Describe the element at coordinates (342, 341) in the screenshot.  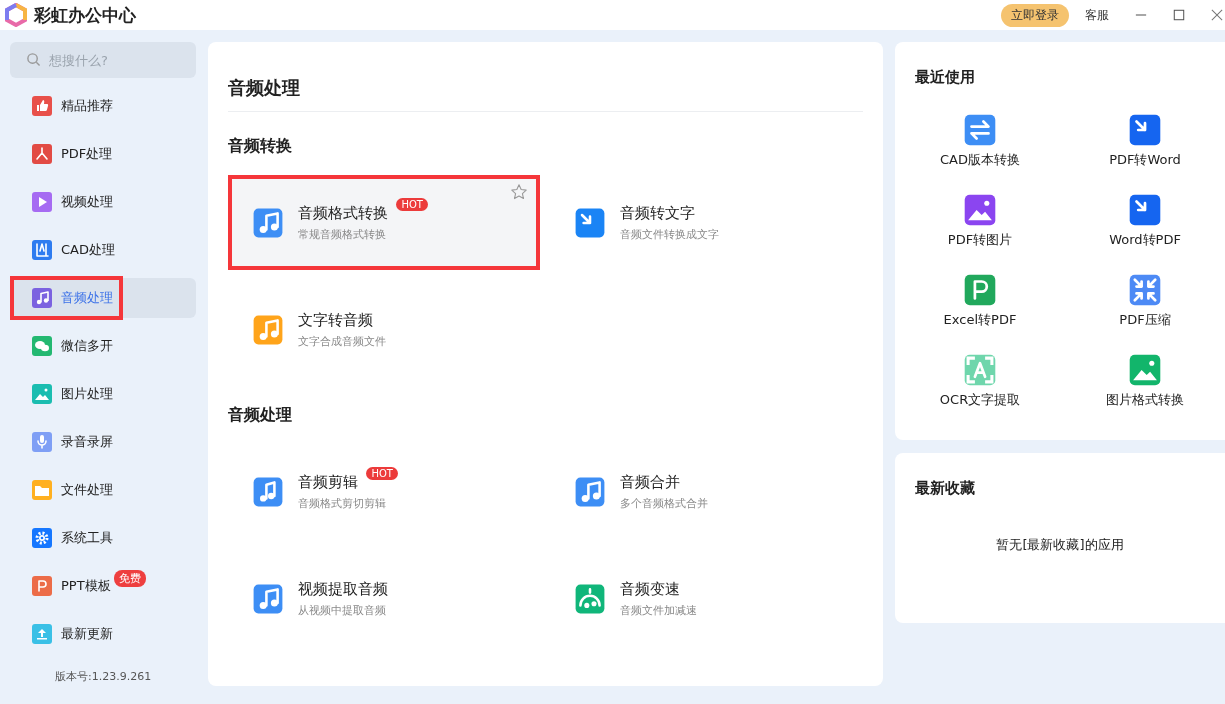
I see `tool-description: 文字合成音频文件` at that location.